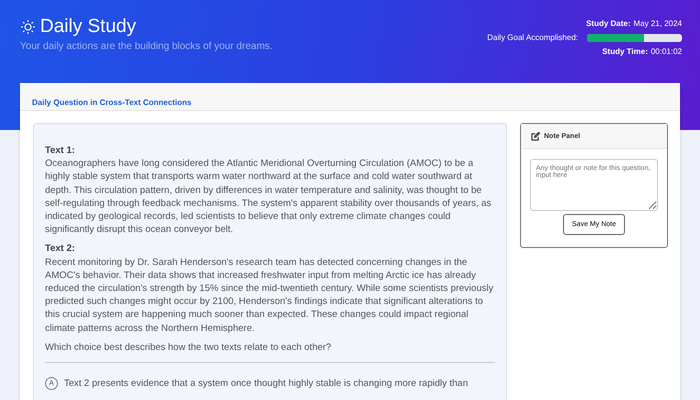 This screenshot has width=700, height=400. What do you see at coordinates (608, 23) in the screenshot?
I see `study-date-label: Study Date:` at bounding box center [608, 23].